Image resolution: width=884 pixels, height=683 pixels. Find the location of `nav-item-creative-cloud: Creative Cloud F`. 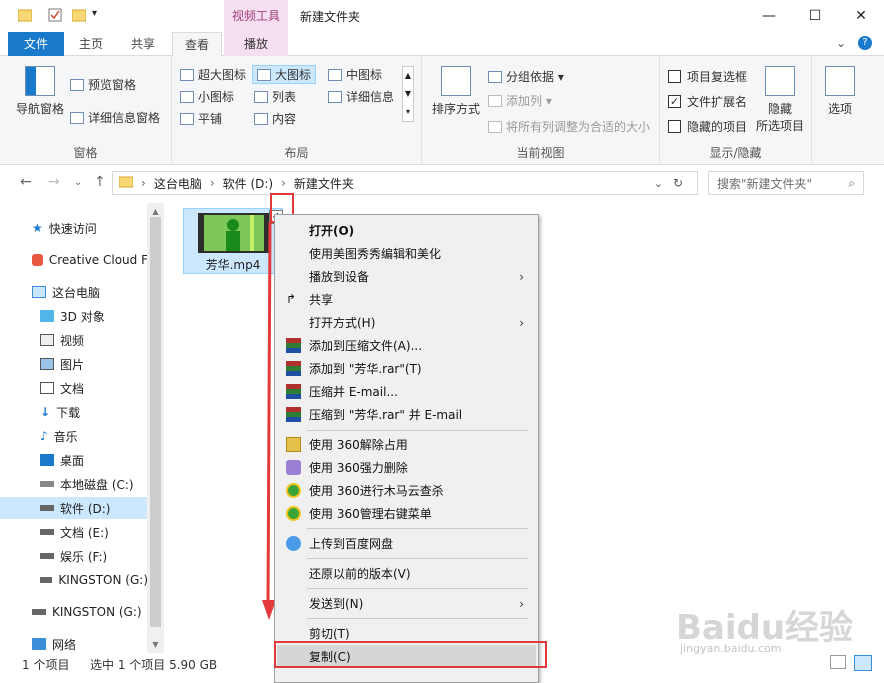

nav-item-creative-cloud: Creative Cloud F is located at coordinates (90, 260).